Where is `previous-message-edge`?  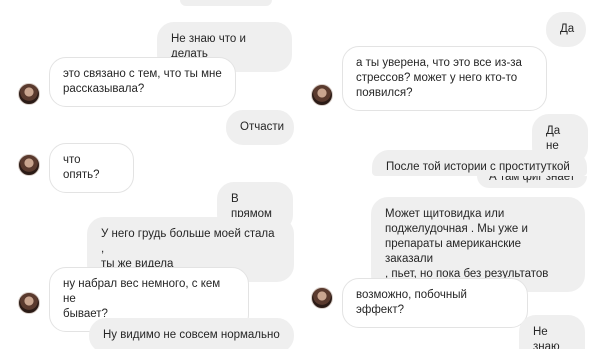
previous-message-edge is located at coordinates (226, 3).